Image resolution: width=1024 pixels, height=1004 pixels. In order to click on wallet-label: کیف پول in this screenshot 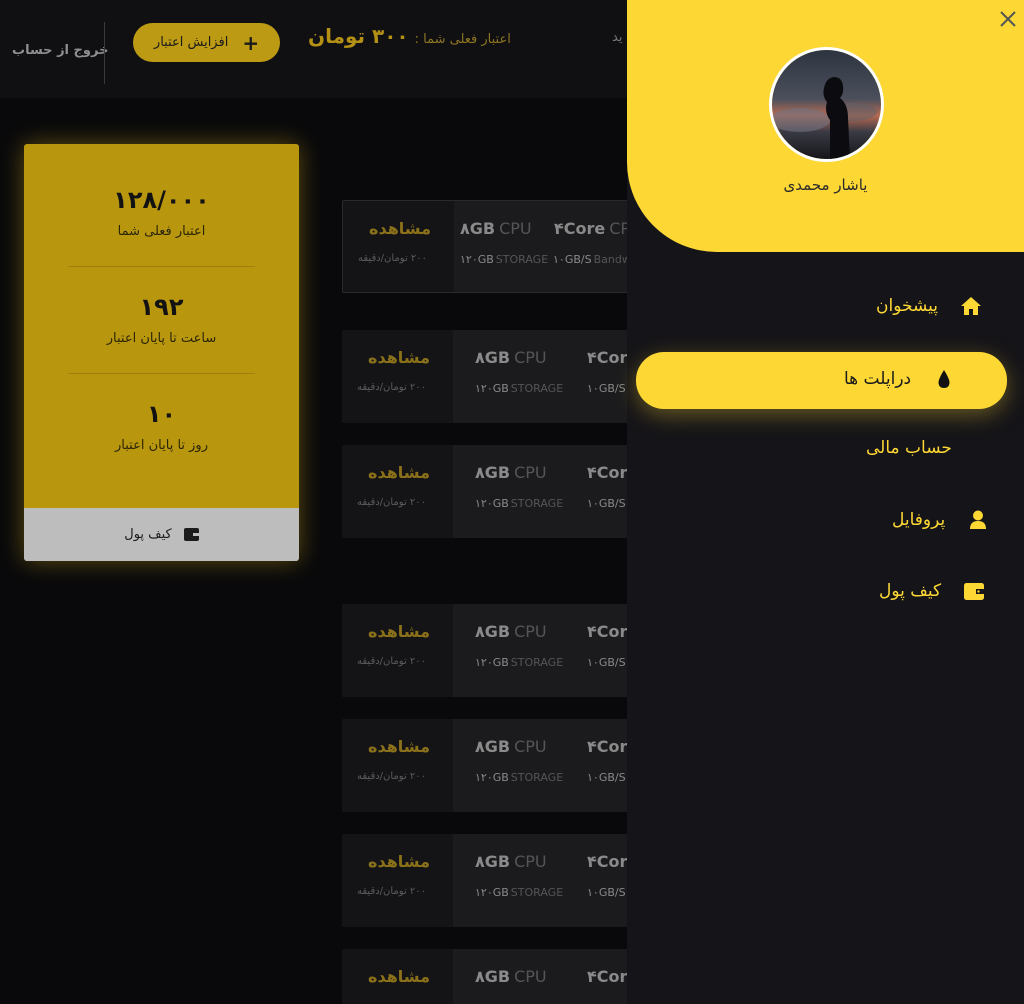, I will do `click(148, 534)`.